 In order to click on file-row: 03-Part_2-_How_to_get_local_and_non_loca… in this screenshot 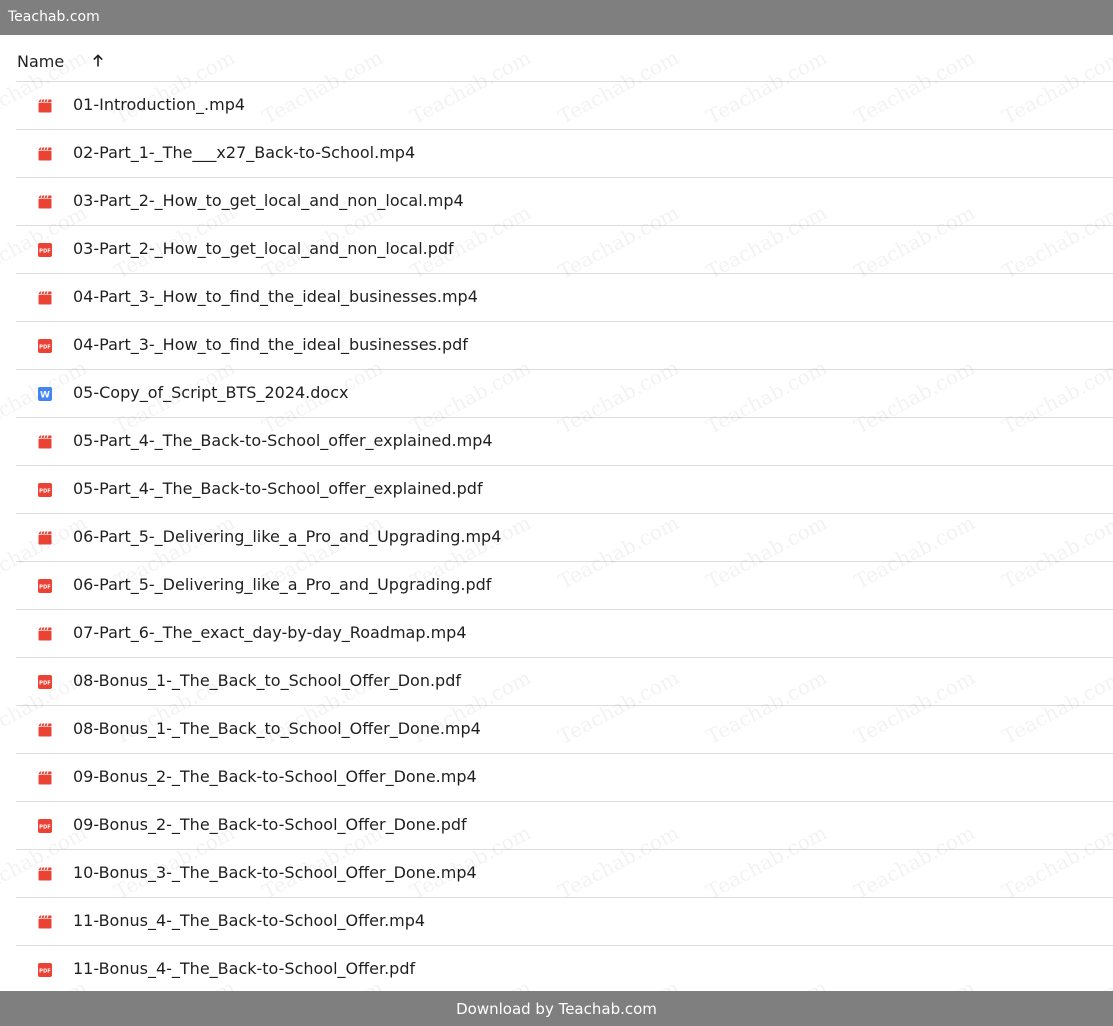, I will do `click(564, 202)`.